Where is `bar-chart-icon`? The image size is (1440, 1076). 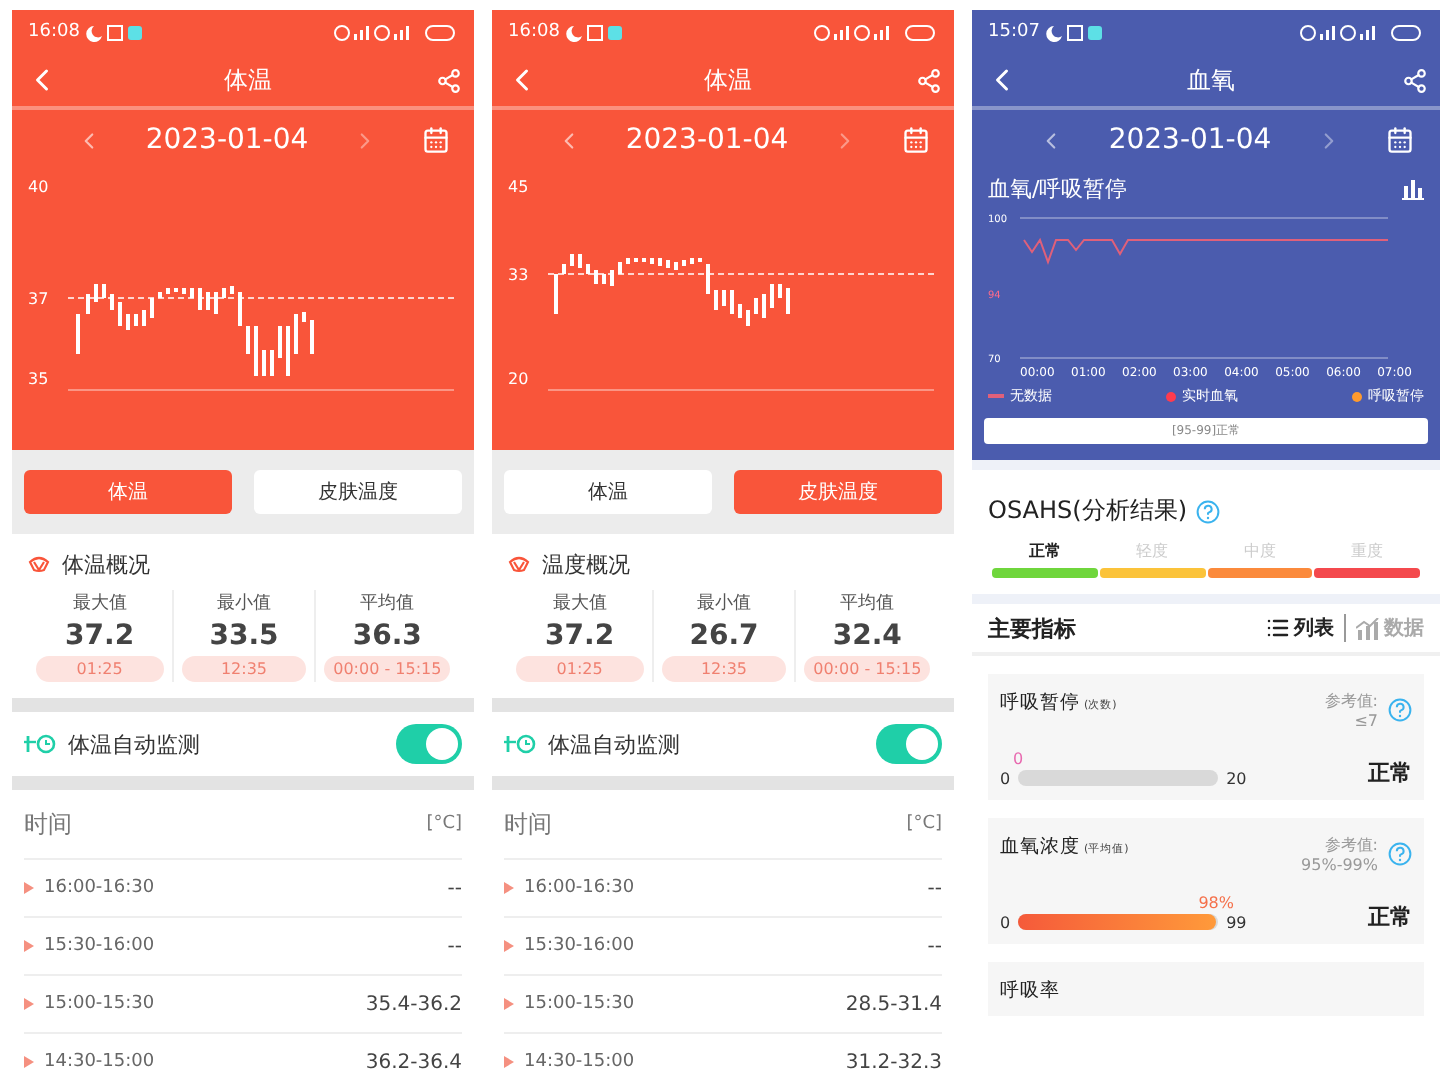
bar-chart-icon is located at coordinates (1413, 188).